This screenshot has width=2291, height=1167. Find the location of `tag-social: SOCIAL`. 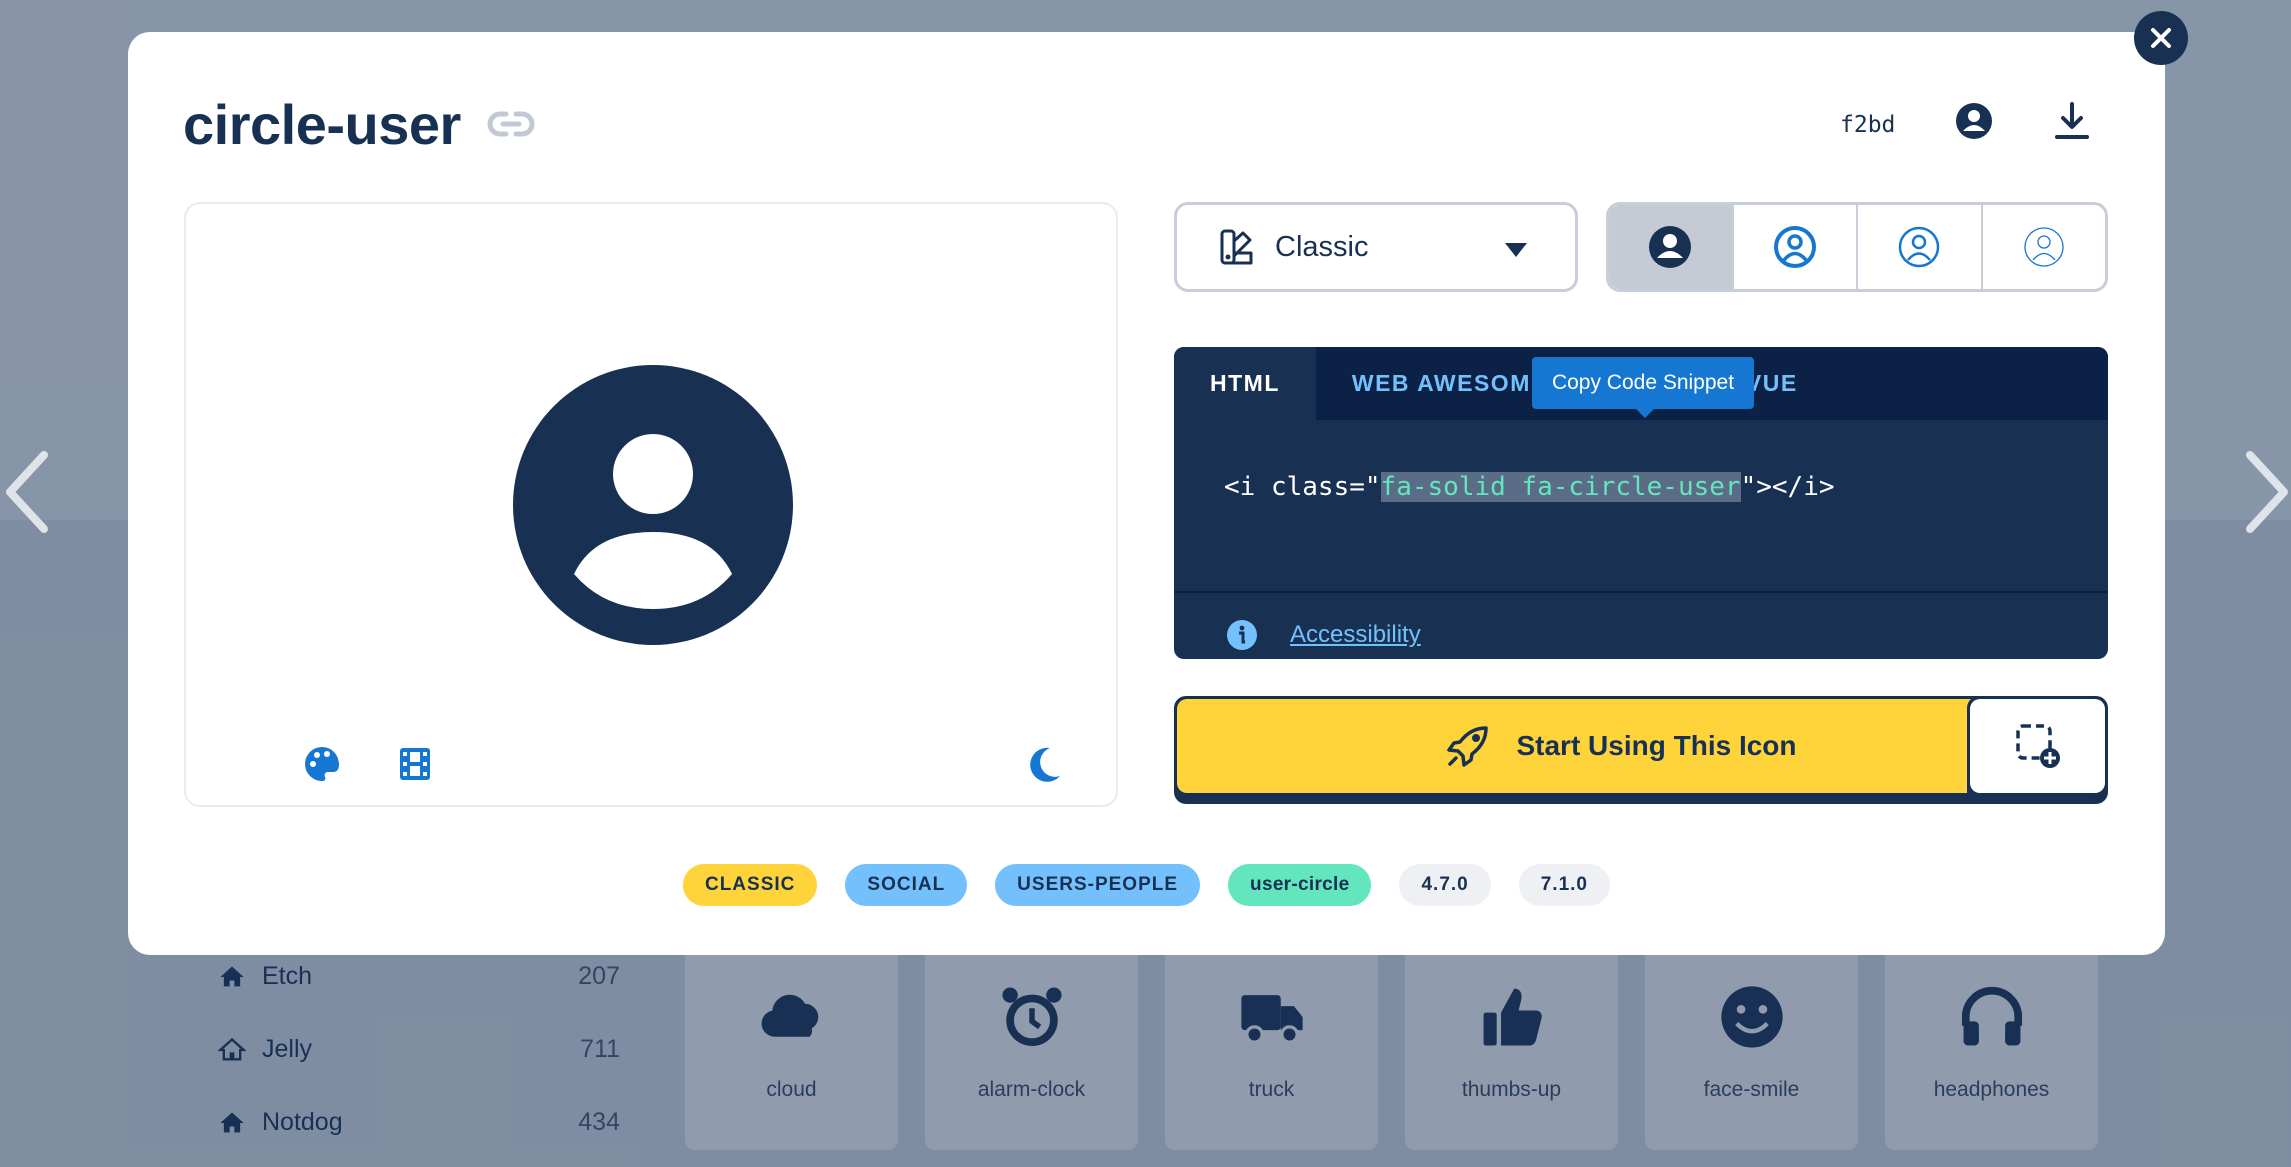

tag-social: SOCIAL is located at coordinates (906, 885).